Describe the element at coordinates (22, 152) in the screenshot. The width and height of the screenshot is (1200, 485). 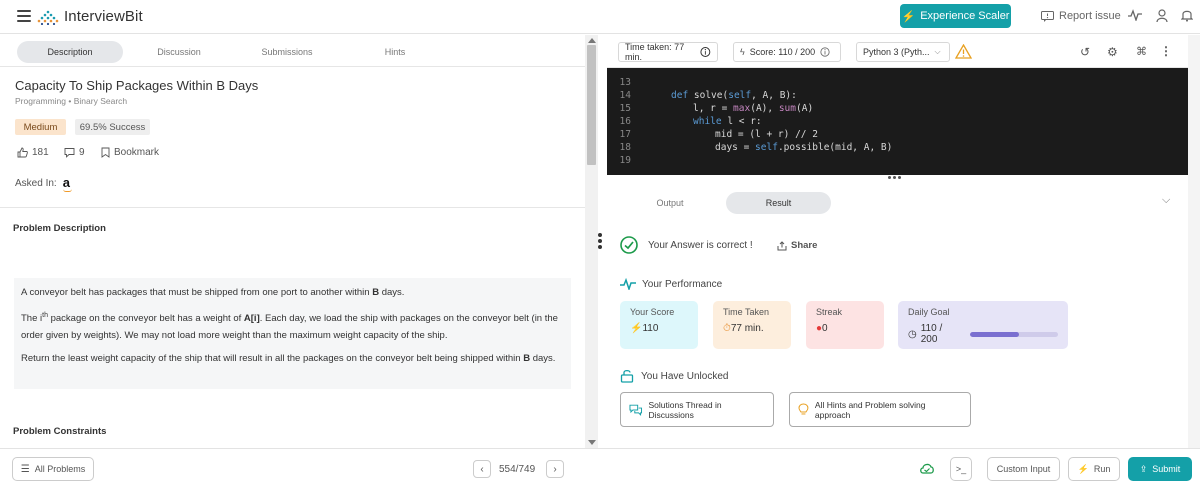
I see `thumbs-up-icon` at that location.